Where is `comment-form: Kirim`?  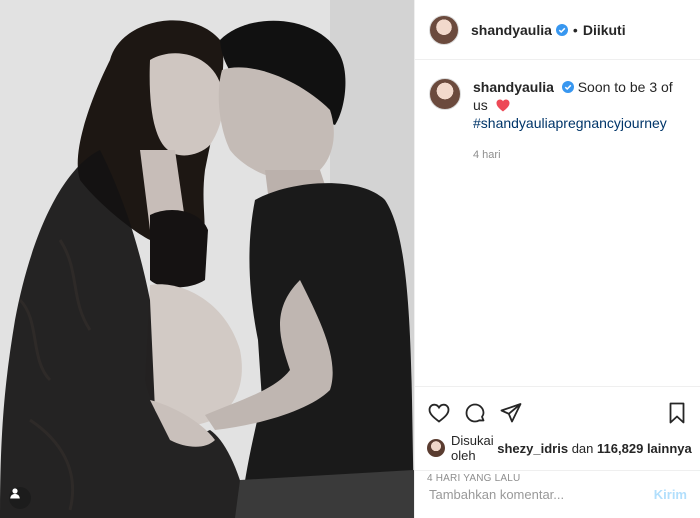
comment-form: Kirim is located at coordinates (557, 494).